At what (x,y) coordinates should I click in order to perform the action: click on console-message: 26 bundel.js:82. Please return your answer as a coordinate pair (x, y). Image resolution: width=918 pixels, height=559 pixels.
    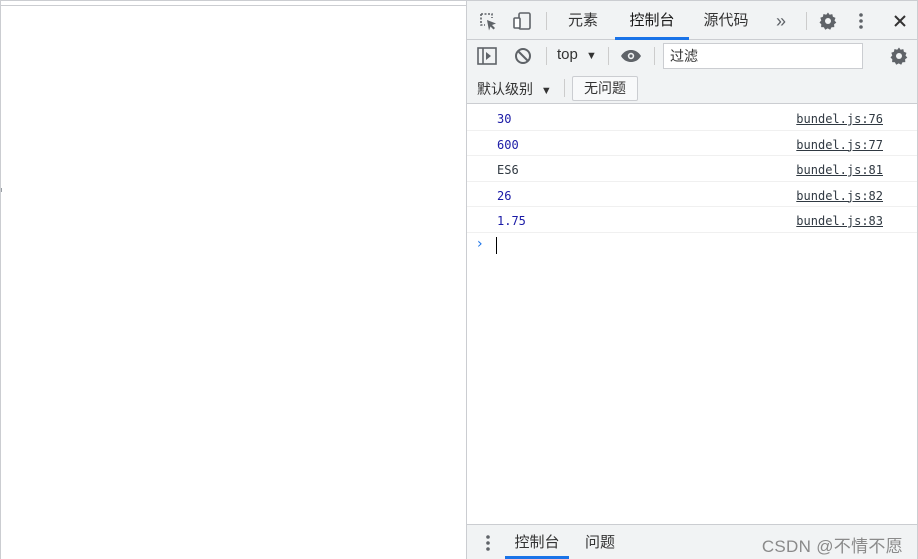
    Looking at the image, I should click on (692, 194).